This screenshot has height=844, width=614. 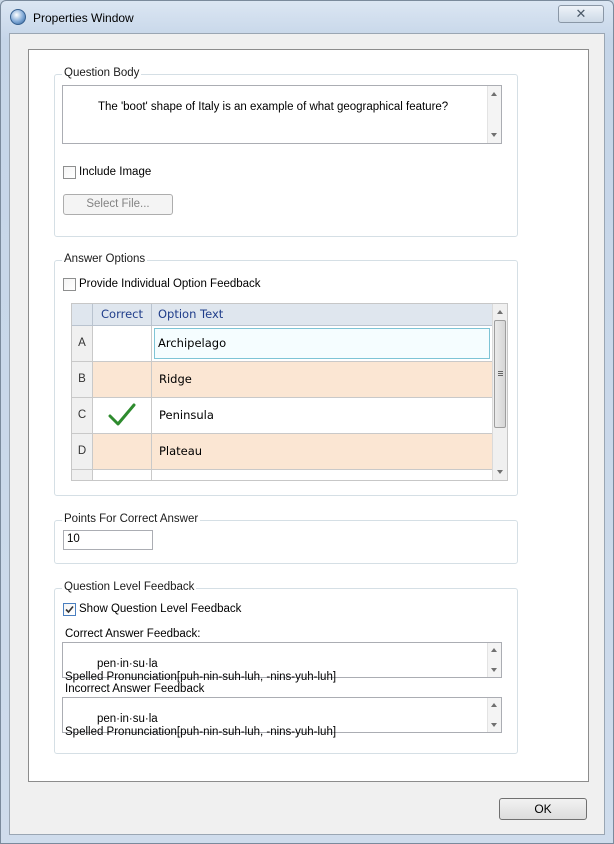 What do you see at coordinates (82, 415) in the screenshot?
I see `row-letter: C` at bounding box center [82, 415].